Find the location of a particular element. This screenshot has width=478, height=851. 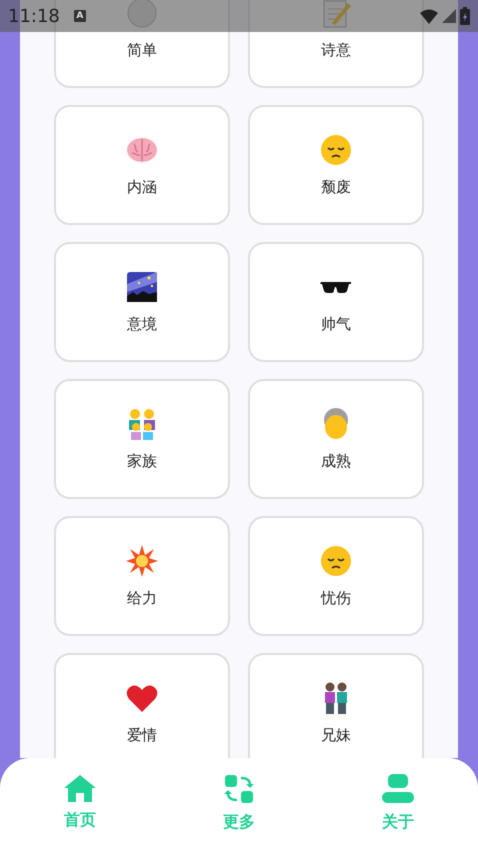

card-label: 意境 is located at coordinates (142, 324).